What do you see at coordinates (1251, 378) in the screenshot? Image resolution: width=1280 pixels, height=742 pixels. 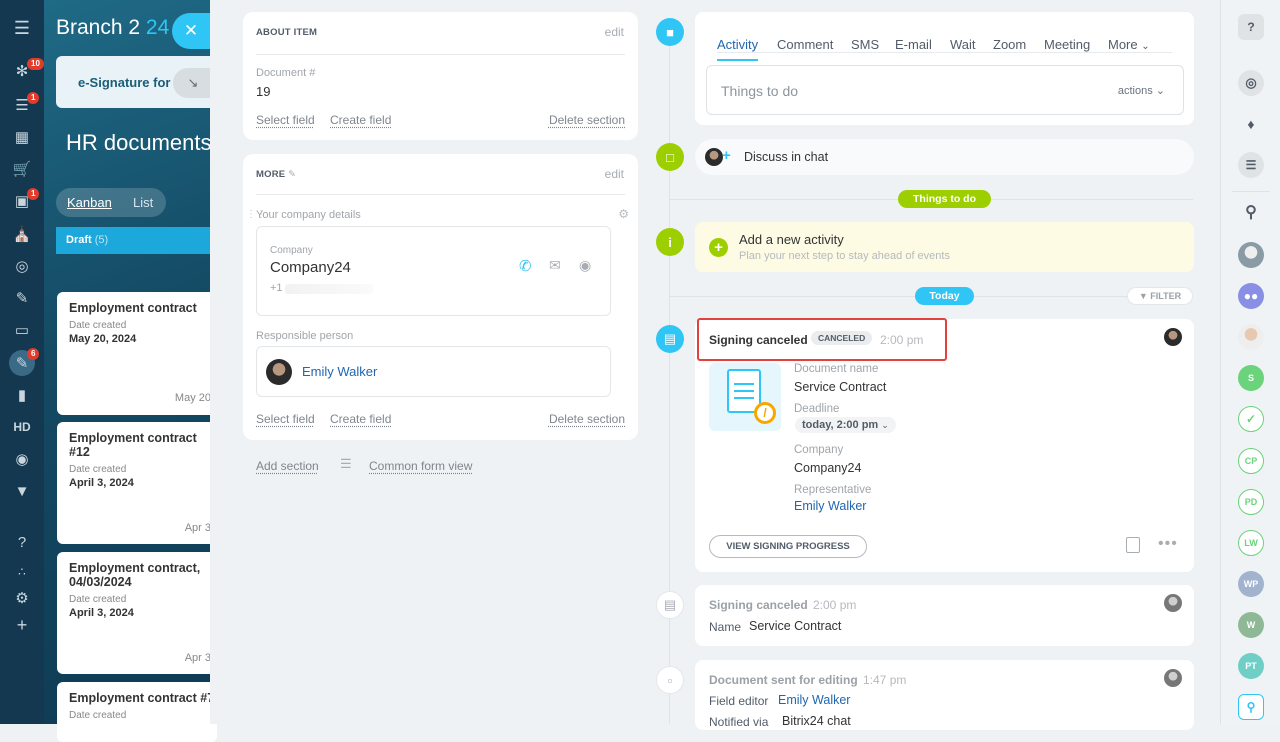 I see `contact-avatar-s: S` at bounding box center [1251, 378].